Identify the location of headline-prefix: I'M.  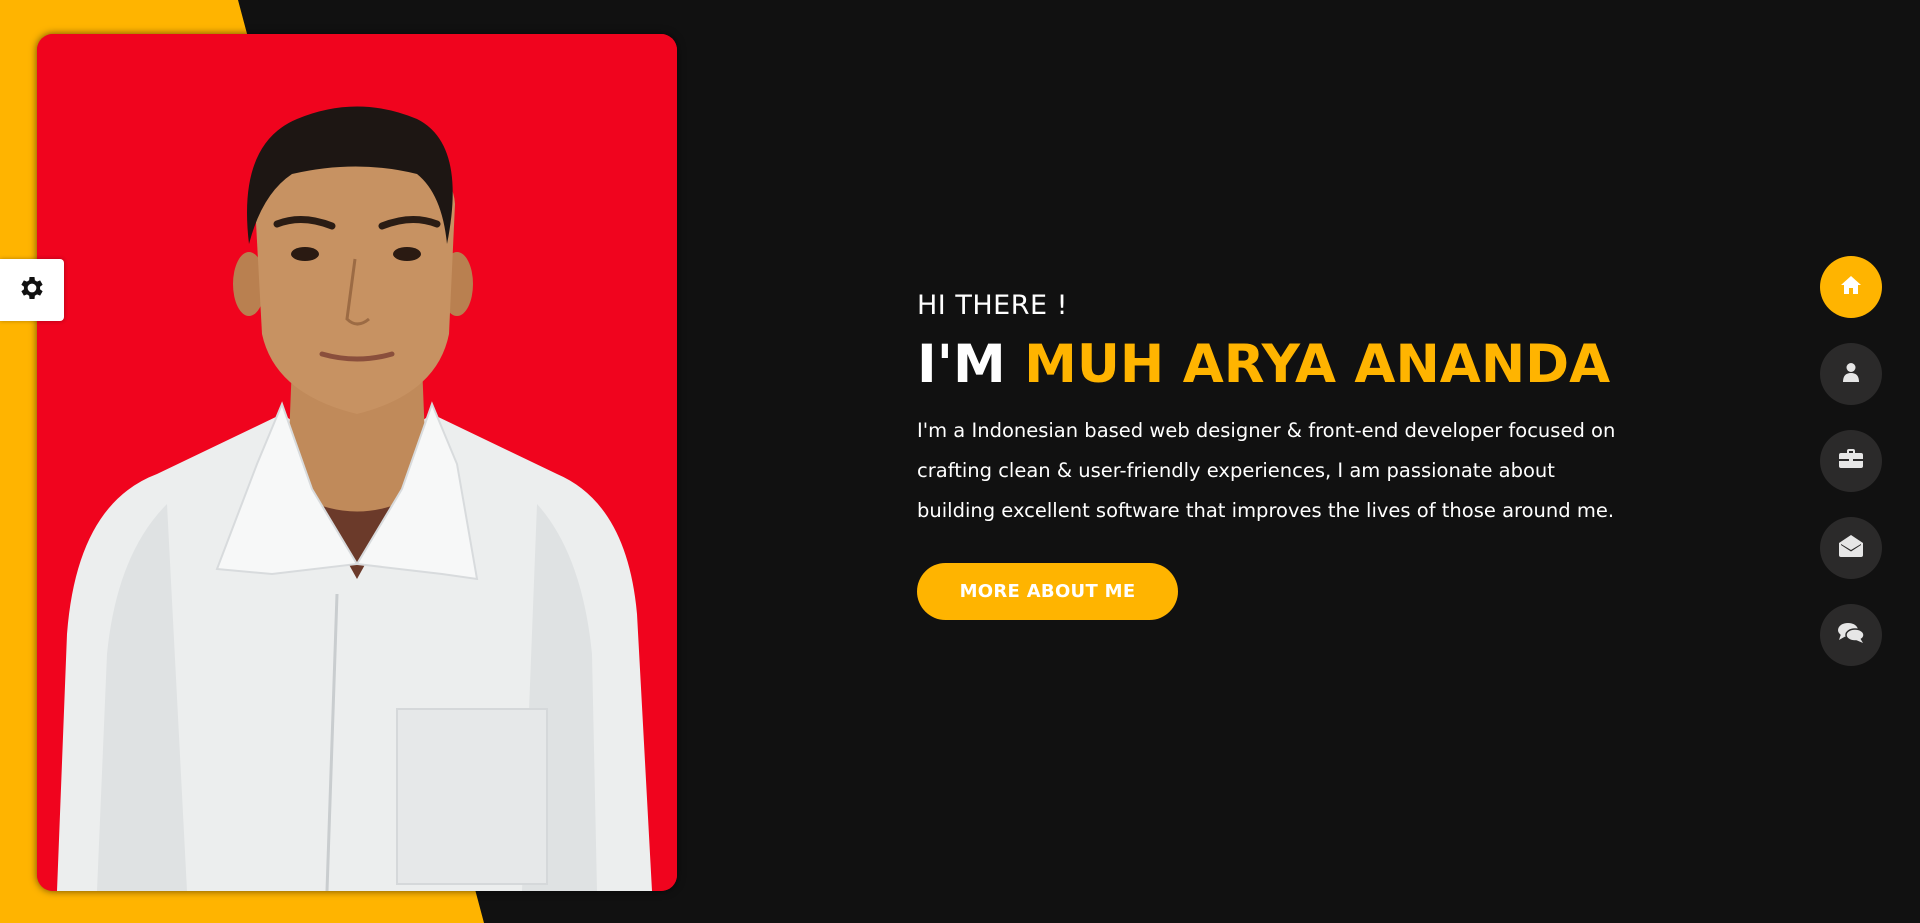
(961, 364).